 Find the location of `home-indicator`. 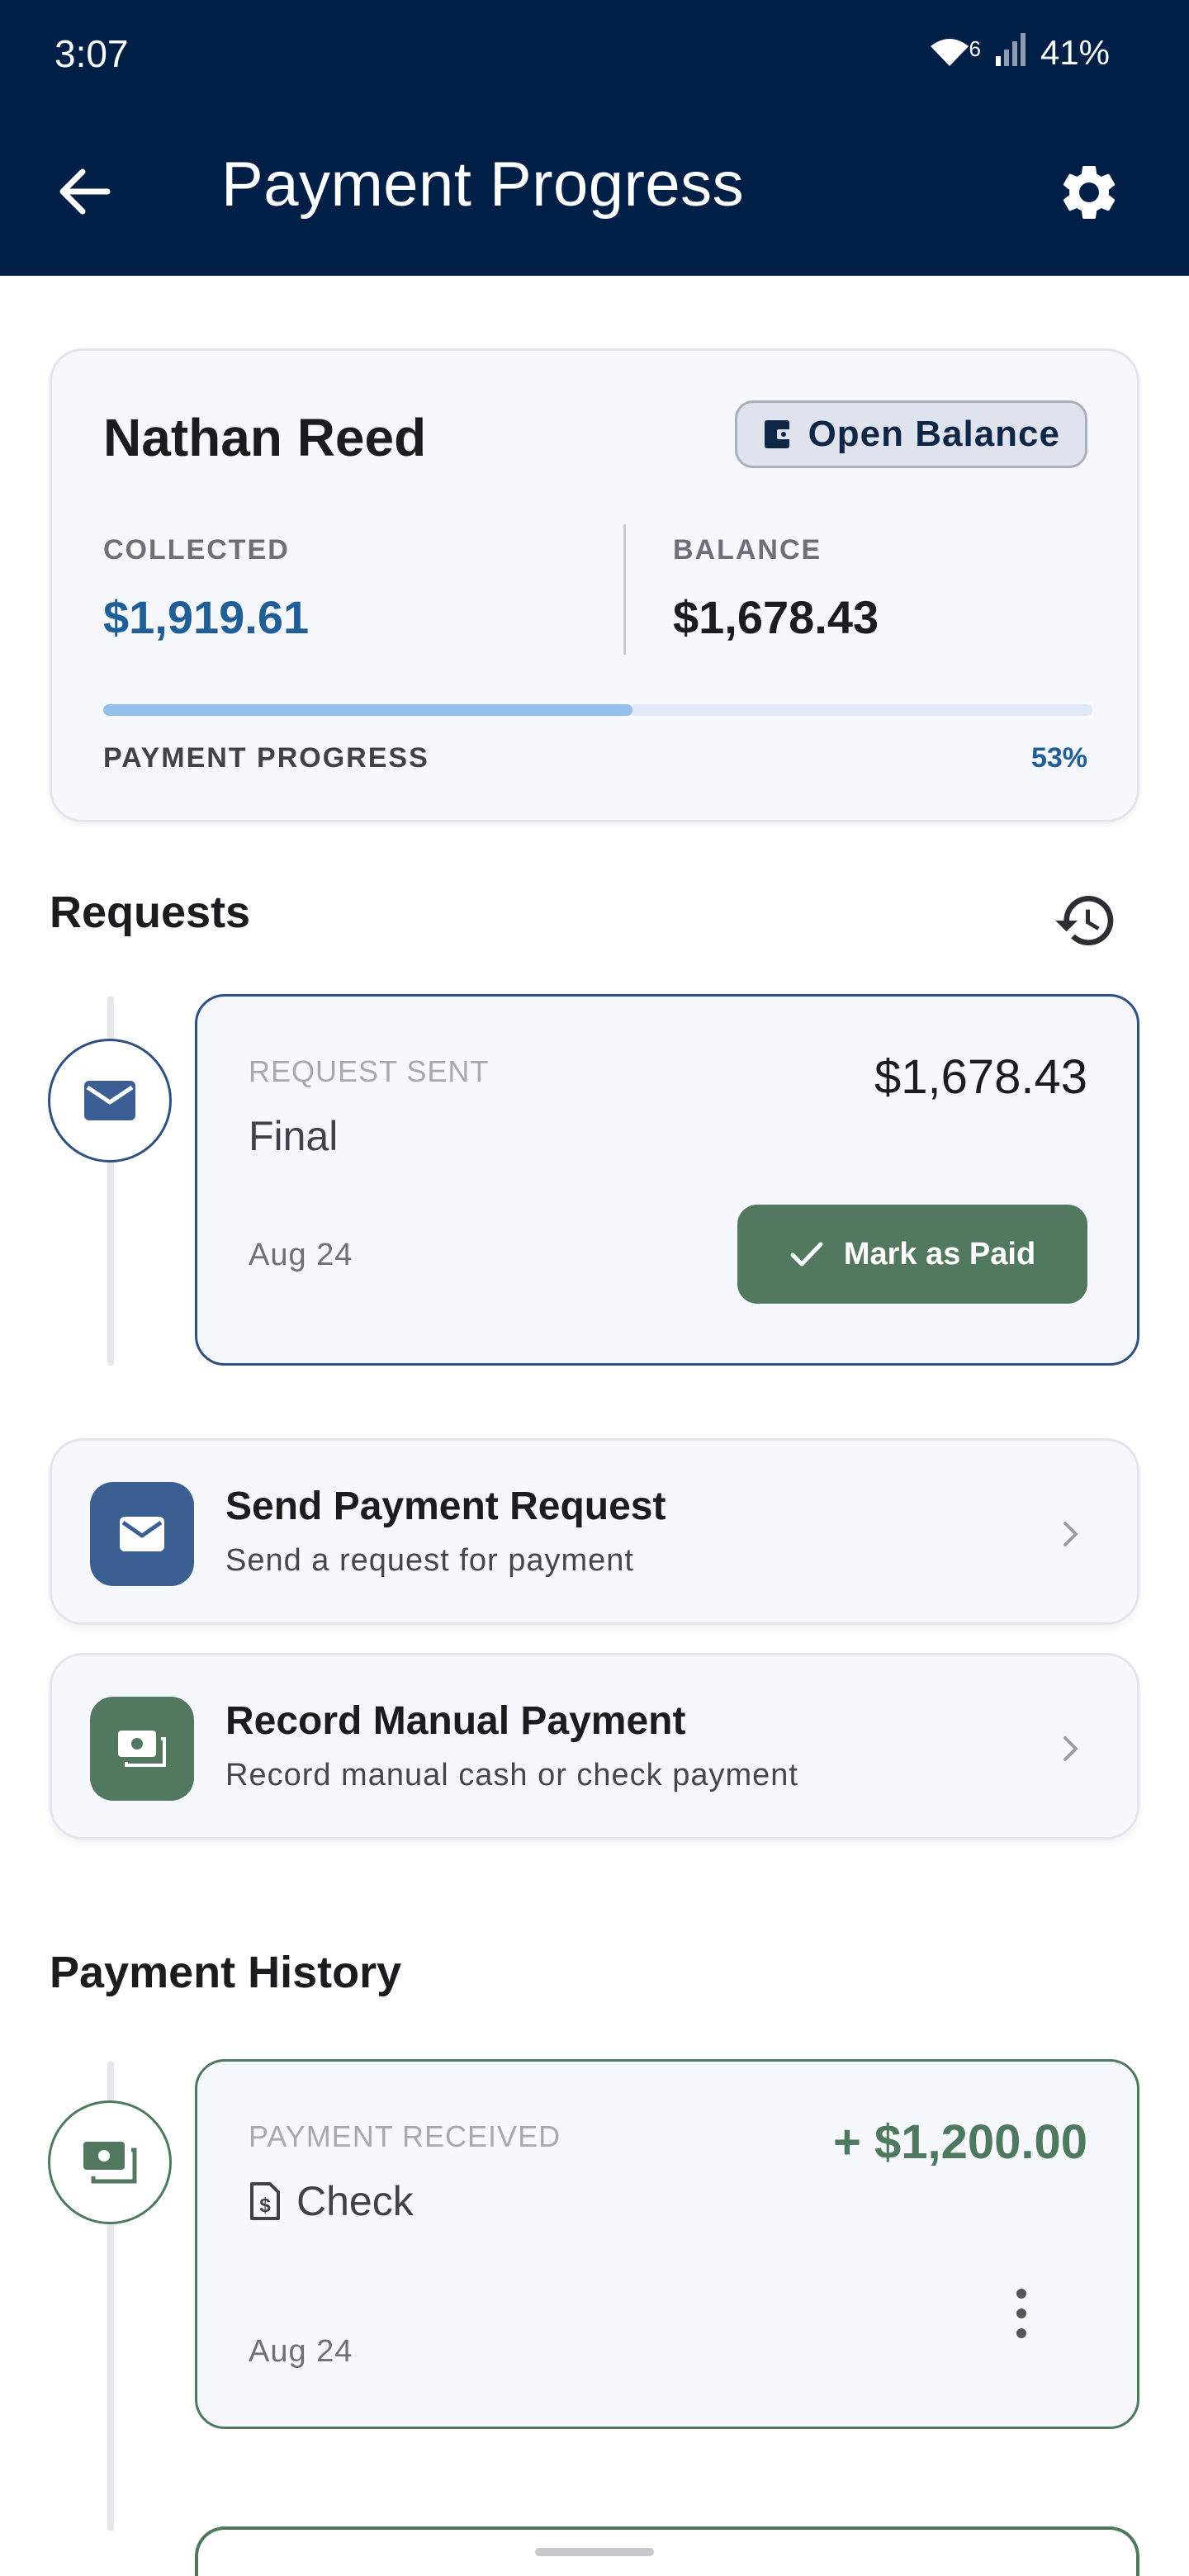

home-indicator is located at coordinates (594, 2552).